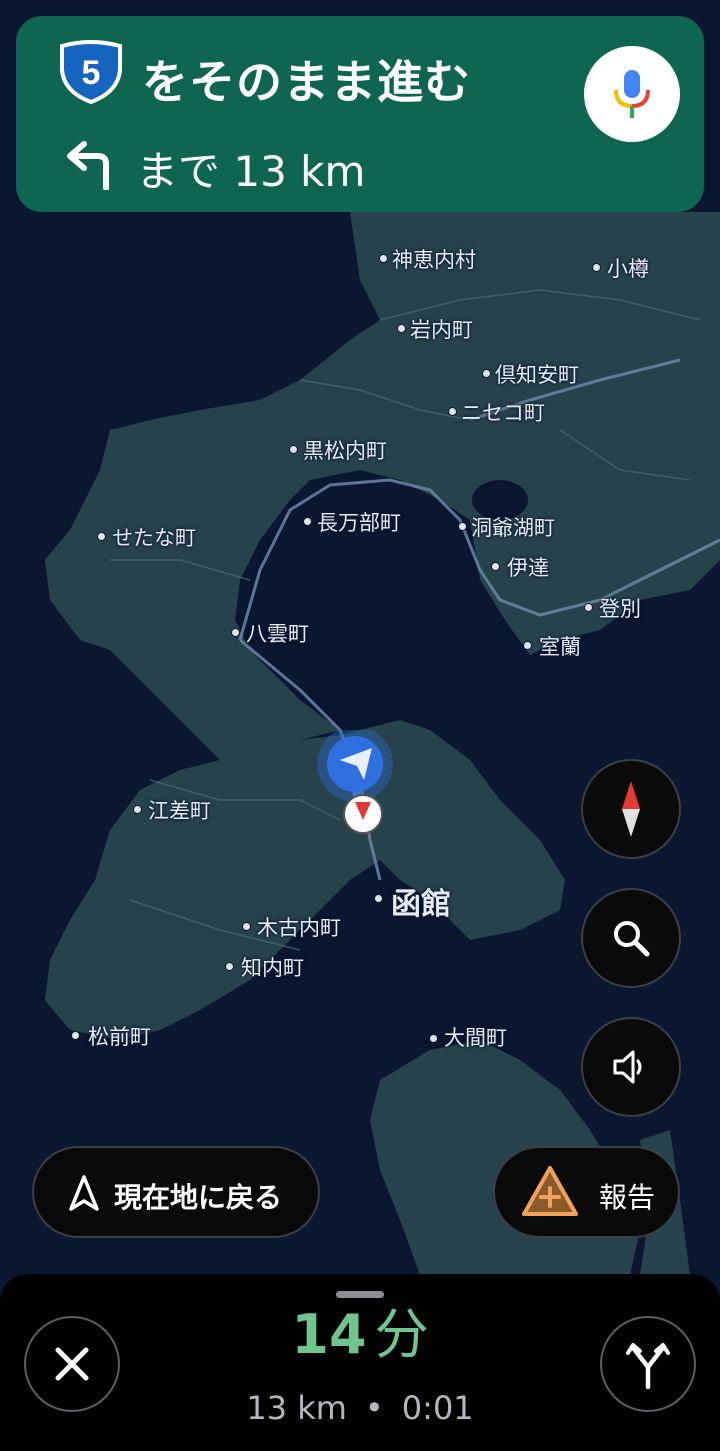  I want to click on report-label: 報告, so click(627, 1197).